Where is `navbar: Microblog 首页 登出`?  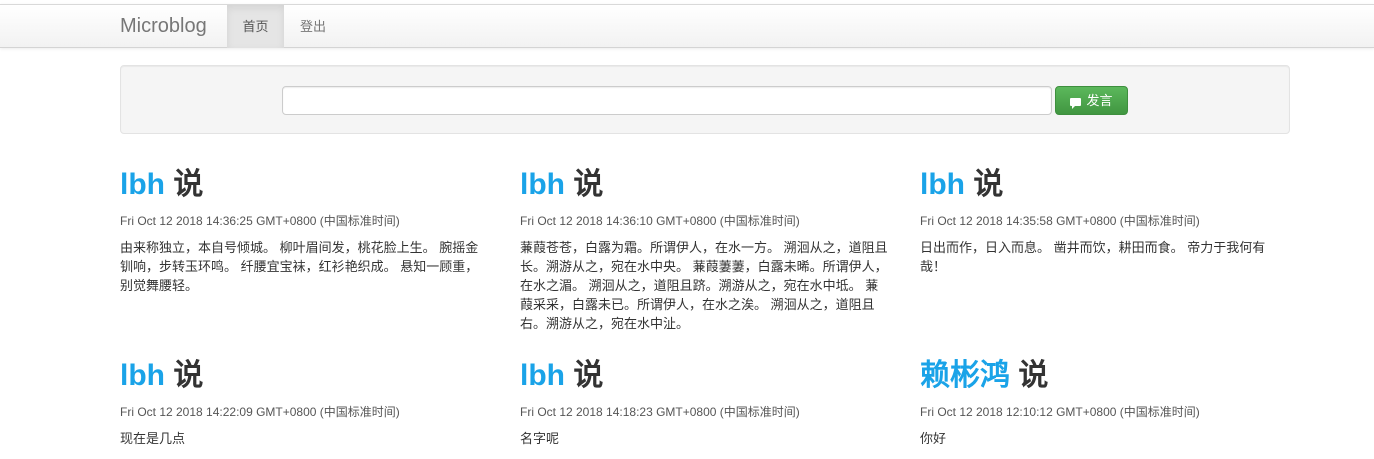 navbar: Microblog 首页 登出 is located at coordinates (687, 26).